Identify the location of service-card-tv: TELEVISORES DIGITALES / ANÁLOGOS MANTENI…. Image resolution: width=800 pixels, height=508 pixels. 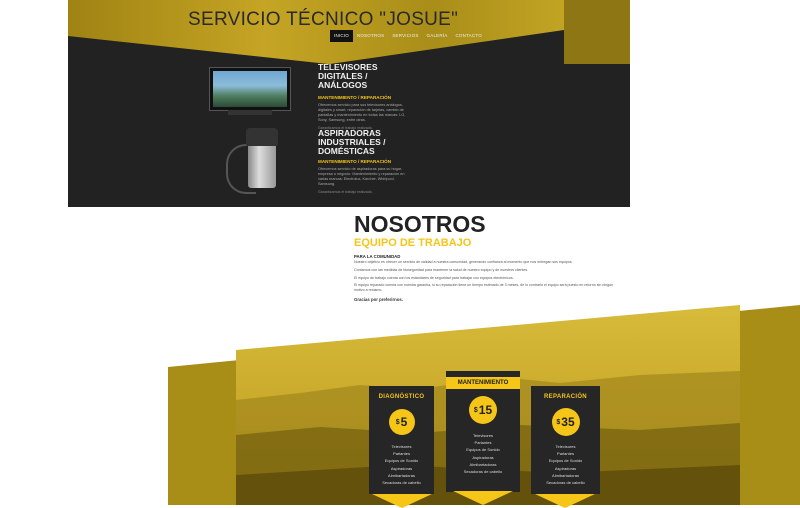
(368, 96).